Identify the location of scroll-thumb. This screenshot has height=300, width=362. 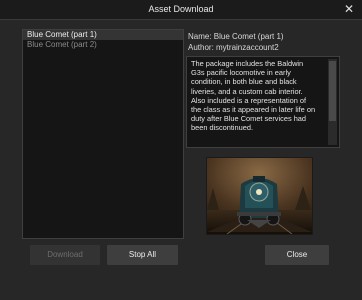
(332, 91).